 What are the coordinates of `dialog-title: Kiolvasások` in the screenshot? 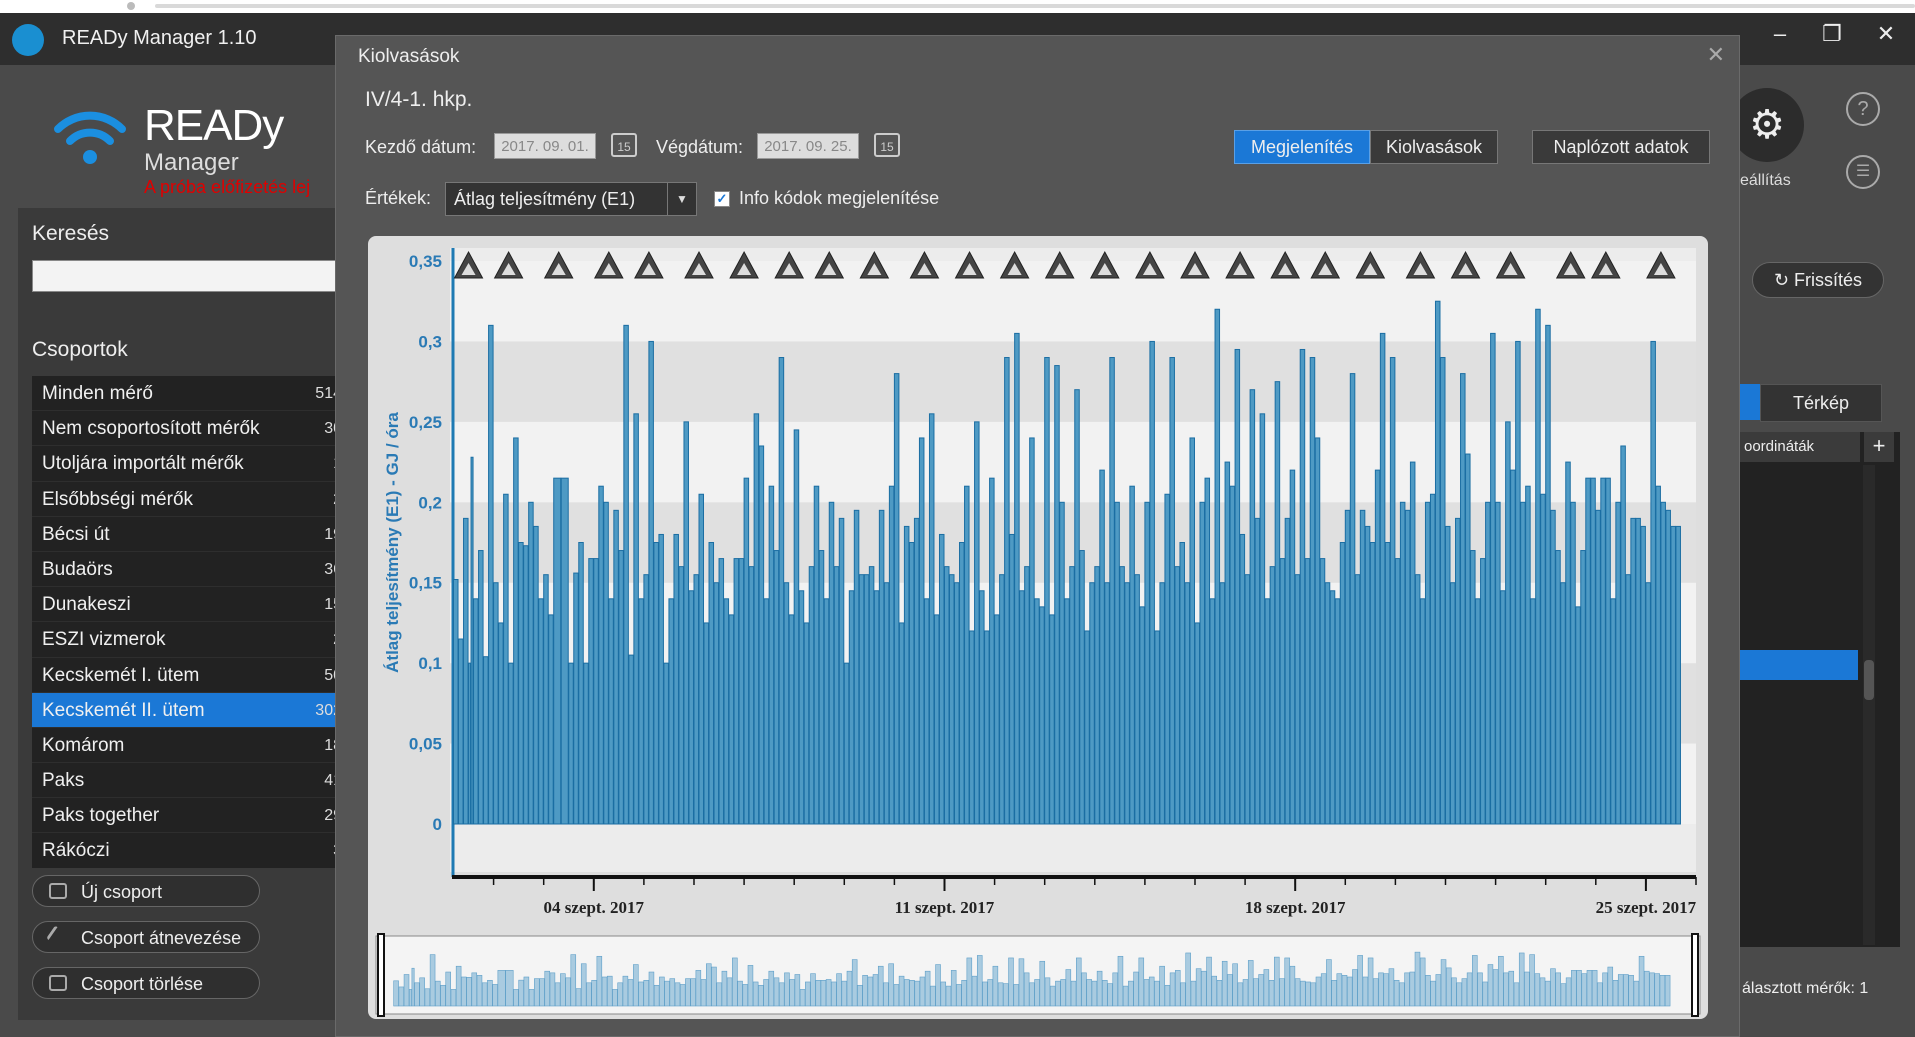 It's located at (409, 56).